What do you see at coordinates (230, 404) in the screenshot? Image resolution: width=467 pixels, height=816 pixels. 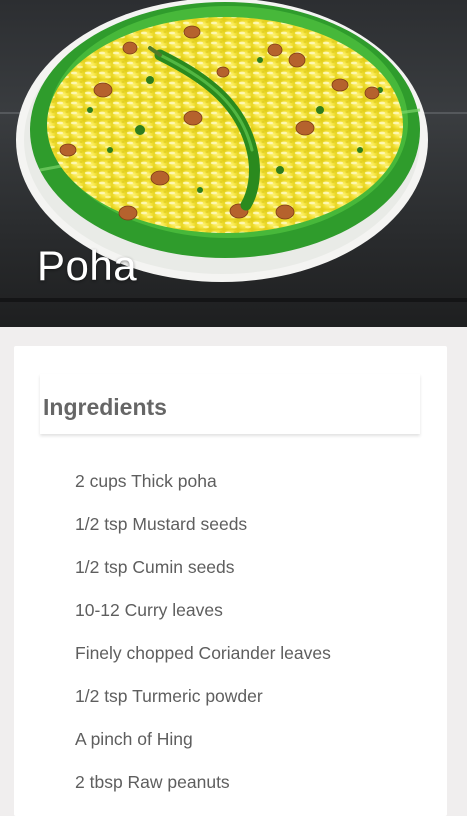 I see `ingredients-header: Ingredients` at bounding box center [230, 404].